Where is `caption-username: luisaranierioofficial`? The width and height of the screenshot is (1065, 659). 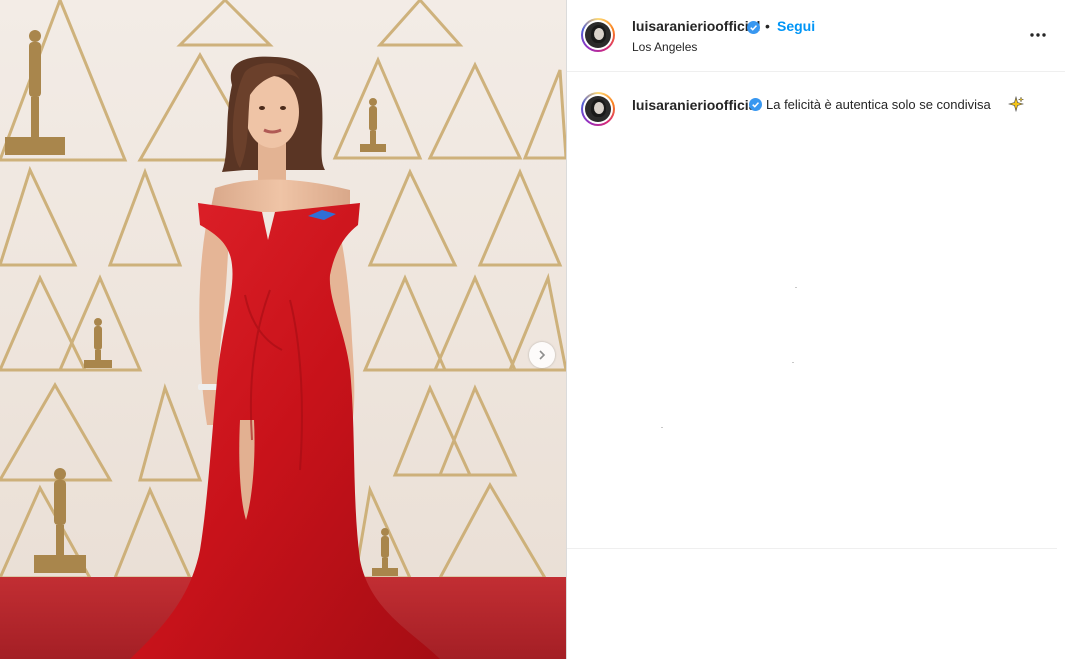 caption-username: luisaranierioofficial is located at coordinates (696, 105).